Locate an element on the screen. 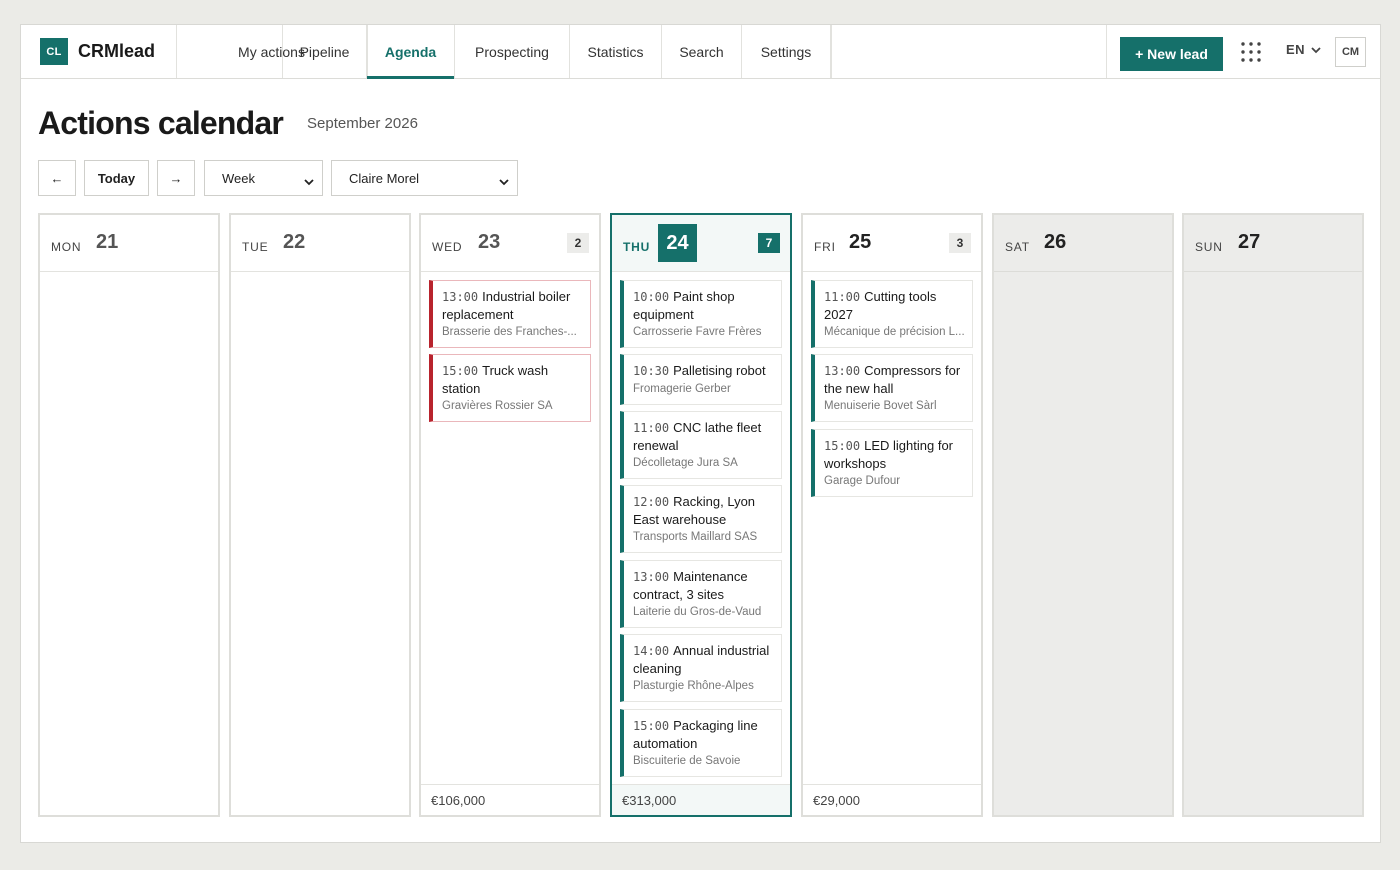 This screenshot has width=1400, height=870. event-time: 14:00 is located at coordinates (651, 651).